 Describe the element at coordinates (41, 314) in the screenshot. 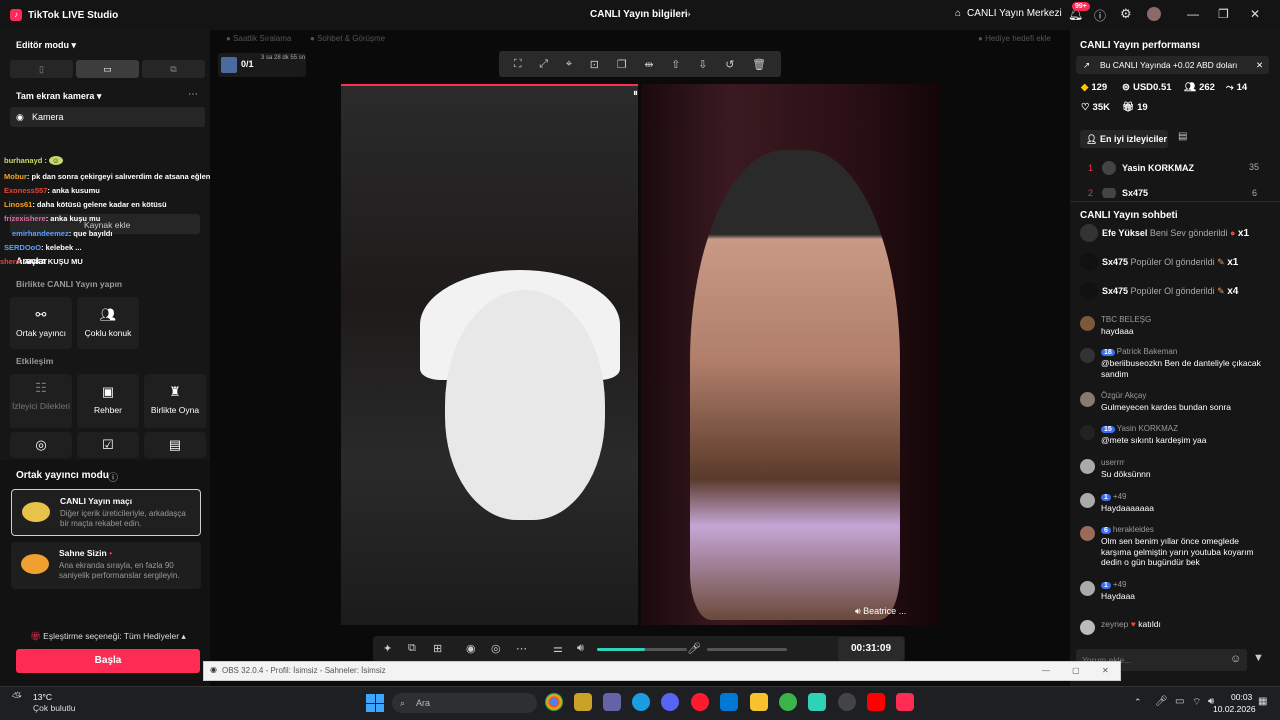

I see `link-icon: ⚯` at that location.